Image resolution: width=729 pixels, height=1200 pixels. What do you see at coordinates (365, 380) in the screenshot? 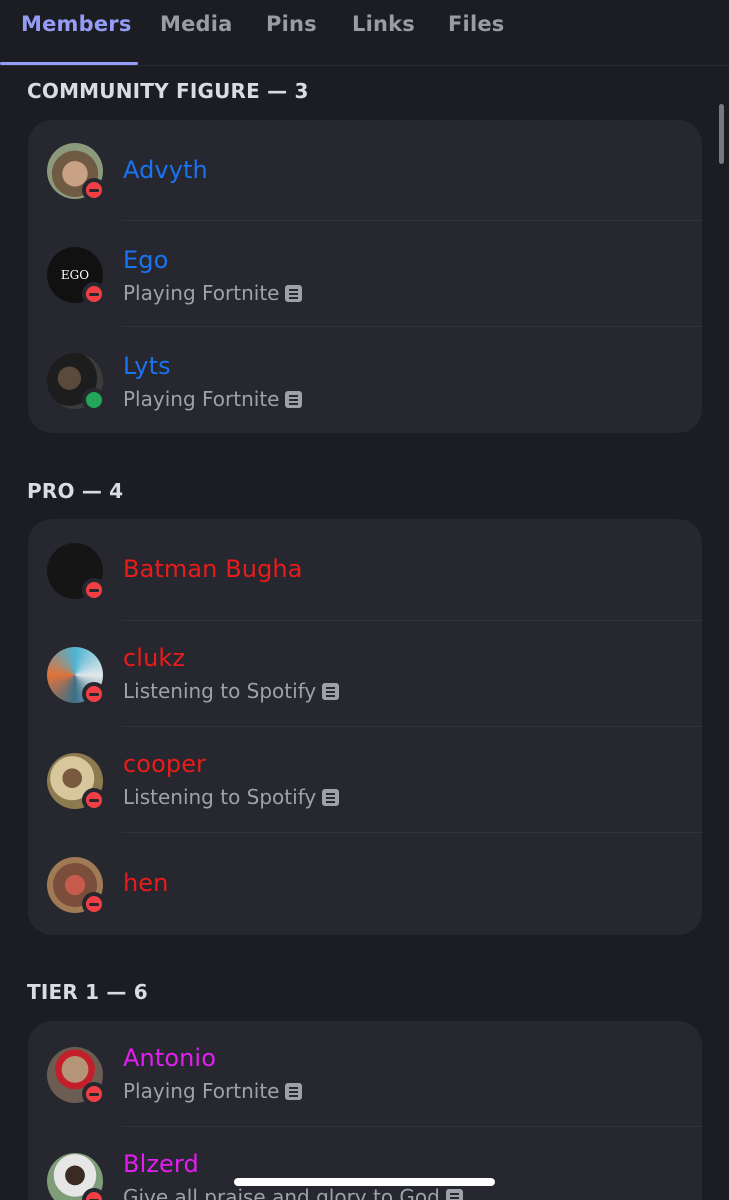
I see `member-row: Lyts Playing Fortnite` at bounding box center [365, 380].